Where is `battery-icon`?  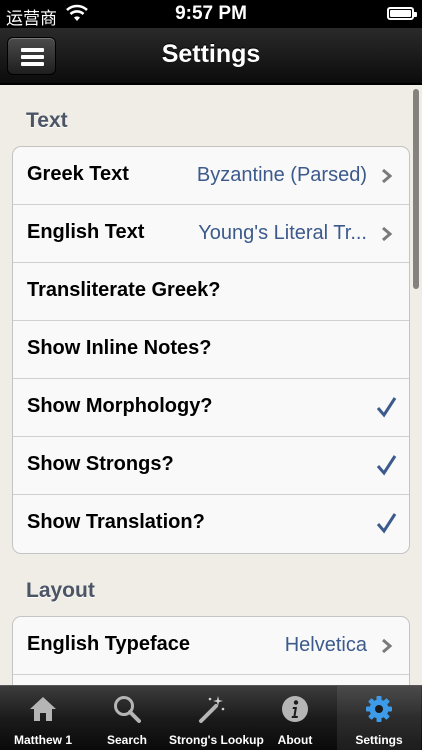
battery-icon is located at coordinates (402, 13).